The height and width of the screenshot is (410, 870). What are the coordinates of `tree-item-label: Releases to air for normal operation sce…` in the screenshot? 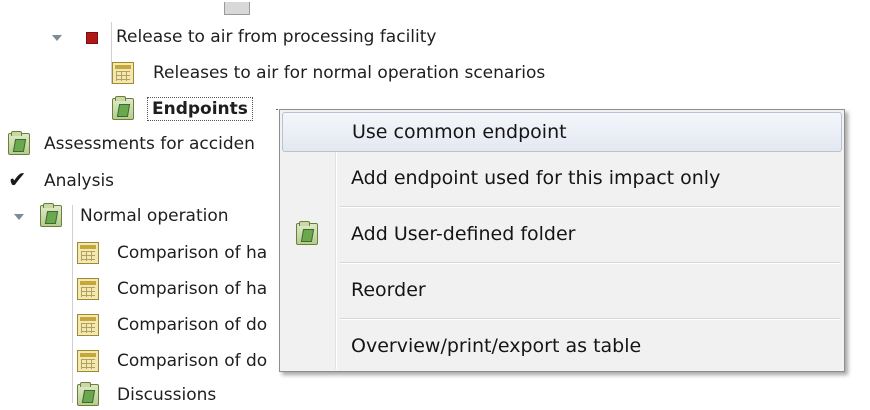 It's located at (349, 73).